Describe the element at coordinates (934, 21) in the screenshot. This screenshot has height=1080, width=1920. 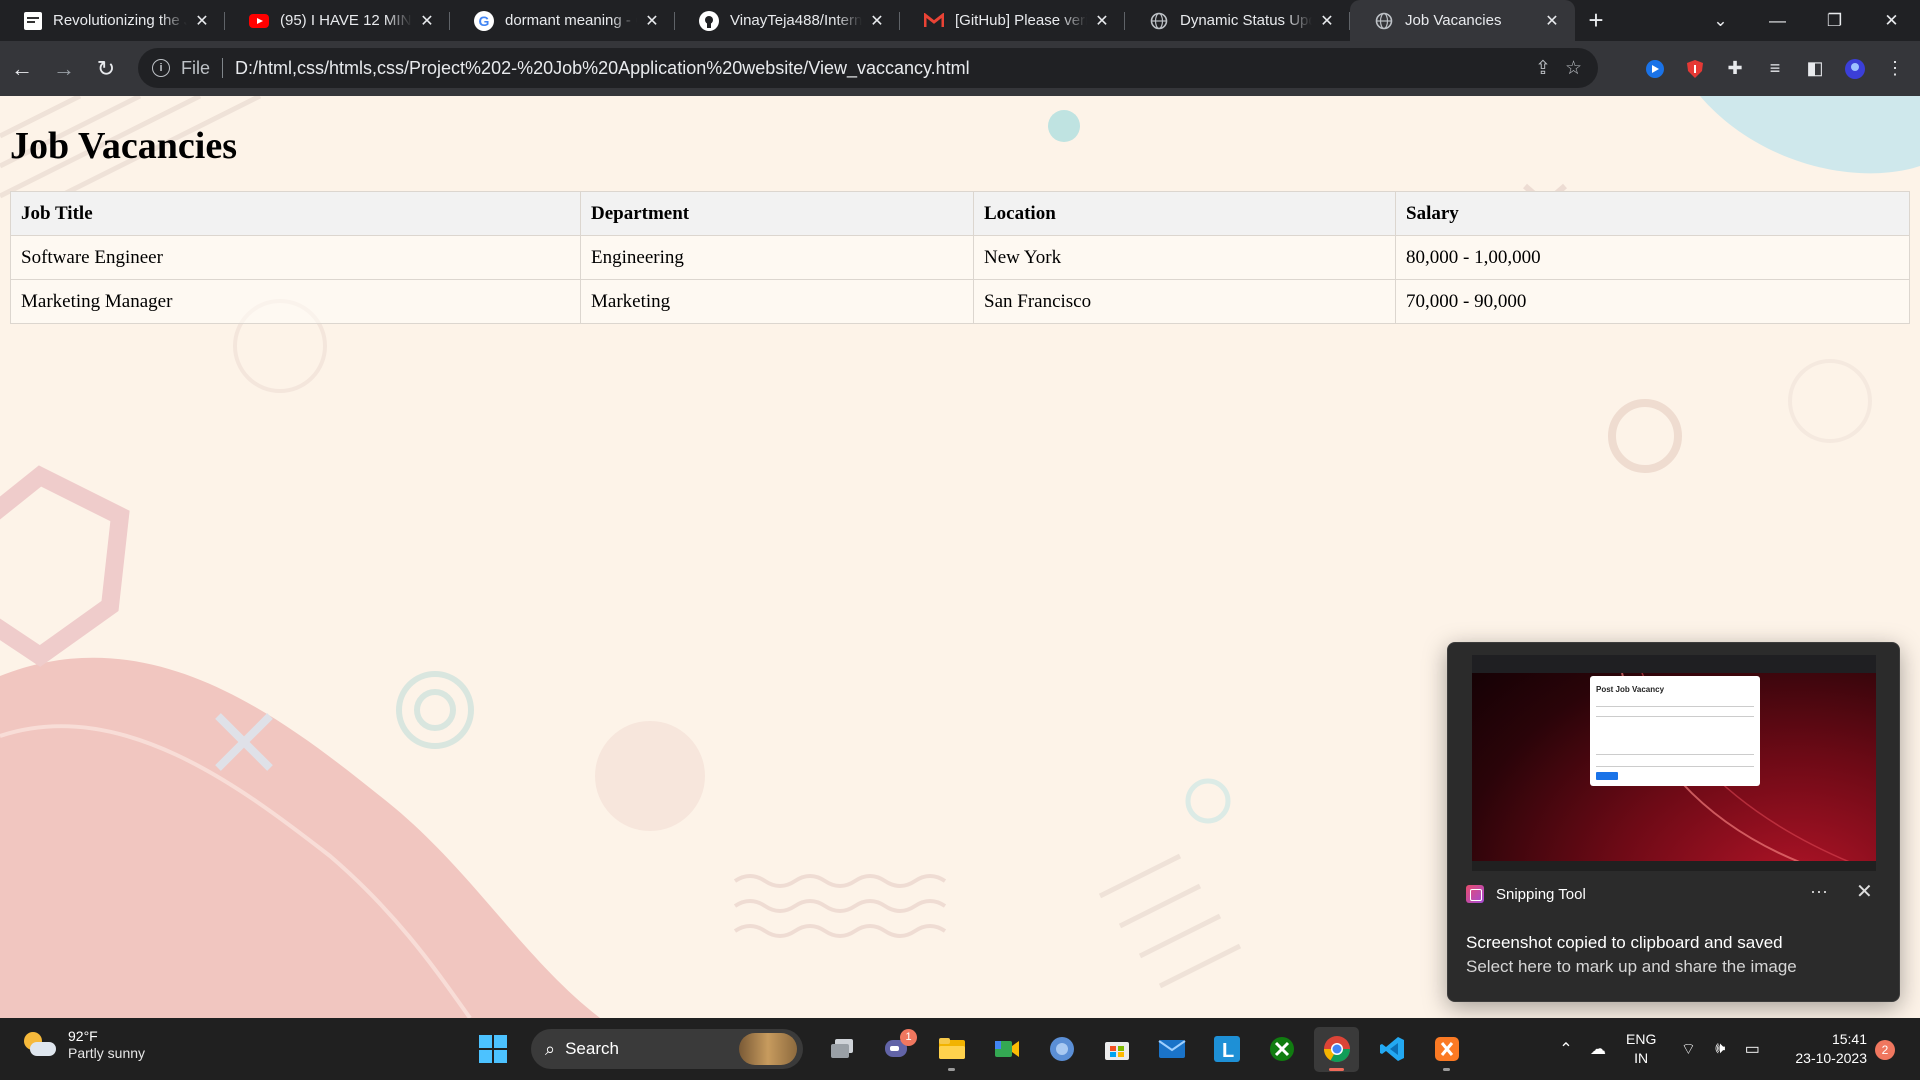
I see `gmail-icon` at that location.